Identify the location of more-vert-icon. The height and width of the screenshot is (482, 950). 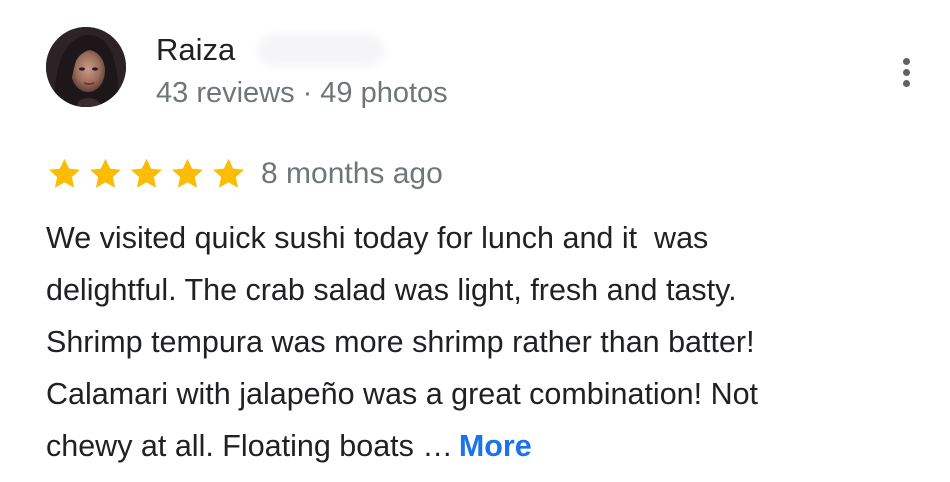
(907, 72).